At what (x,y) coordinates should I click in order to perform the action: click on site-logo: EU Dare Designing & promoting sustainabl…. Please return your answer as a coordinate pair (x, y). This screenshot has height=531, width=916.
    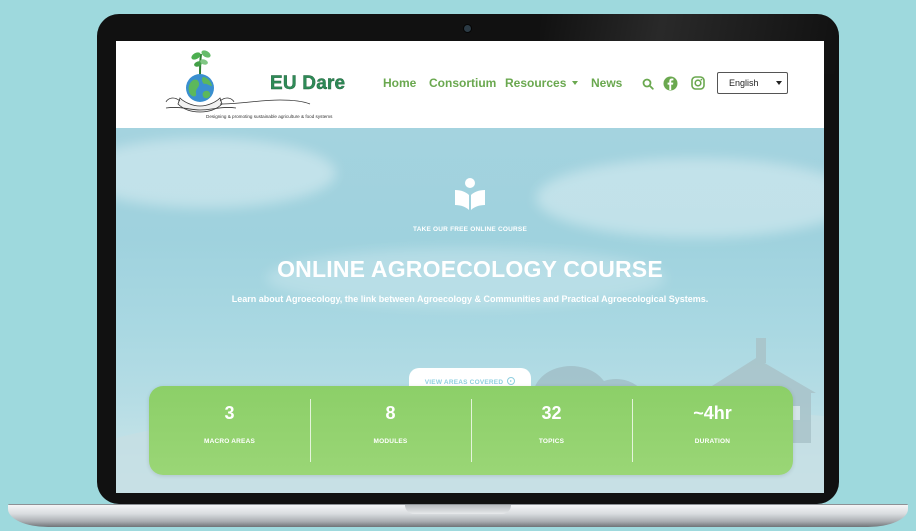
    Looking at the image, I should click on (252, 85).